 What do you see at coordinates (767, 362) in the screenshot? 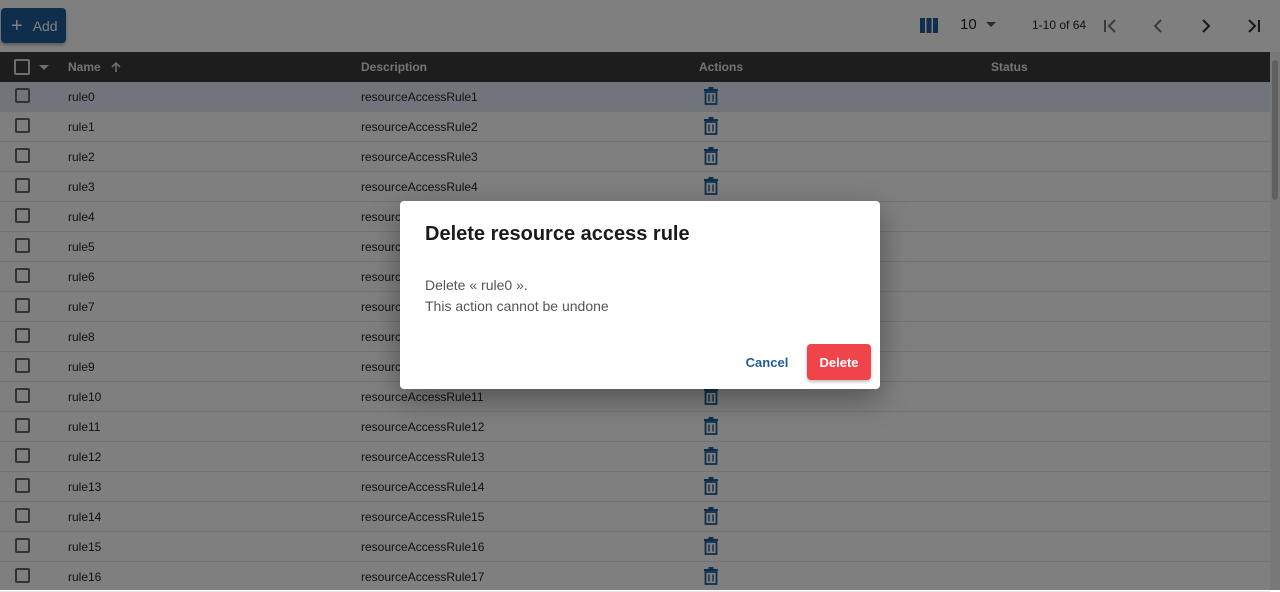
I see `cancel-button: Cancel` at bounding box center [767, 362].